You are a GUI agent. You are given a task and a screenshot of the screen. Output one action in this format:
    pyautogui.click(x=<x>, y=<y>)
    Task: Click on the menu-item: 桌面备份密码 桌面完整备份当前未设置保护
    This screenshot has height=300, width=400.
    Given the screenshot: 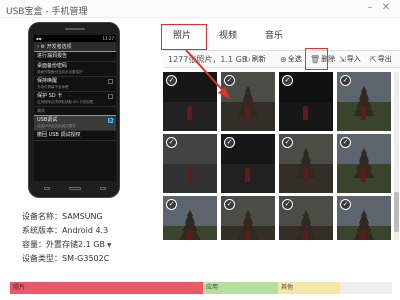 What is the action you would take?
    pyautogui.click(x=75, y=69)
    